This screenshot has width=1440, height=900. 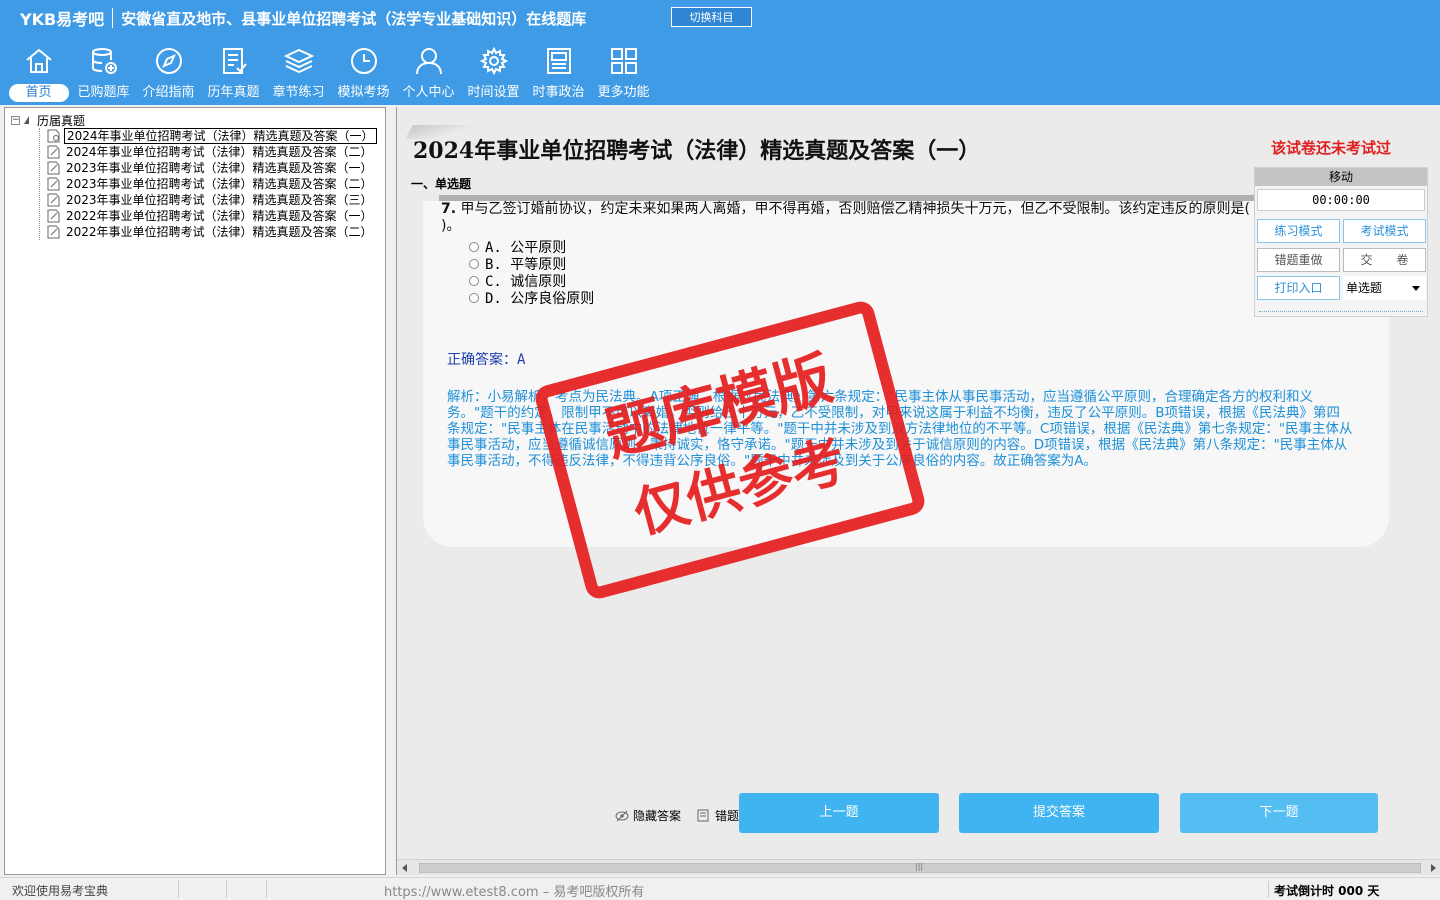 I want to click on next-question-button: 下一题, so click(x=1279, y=813).